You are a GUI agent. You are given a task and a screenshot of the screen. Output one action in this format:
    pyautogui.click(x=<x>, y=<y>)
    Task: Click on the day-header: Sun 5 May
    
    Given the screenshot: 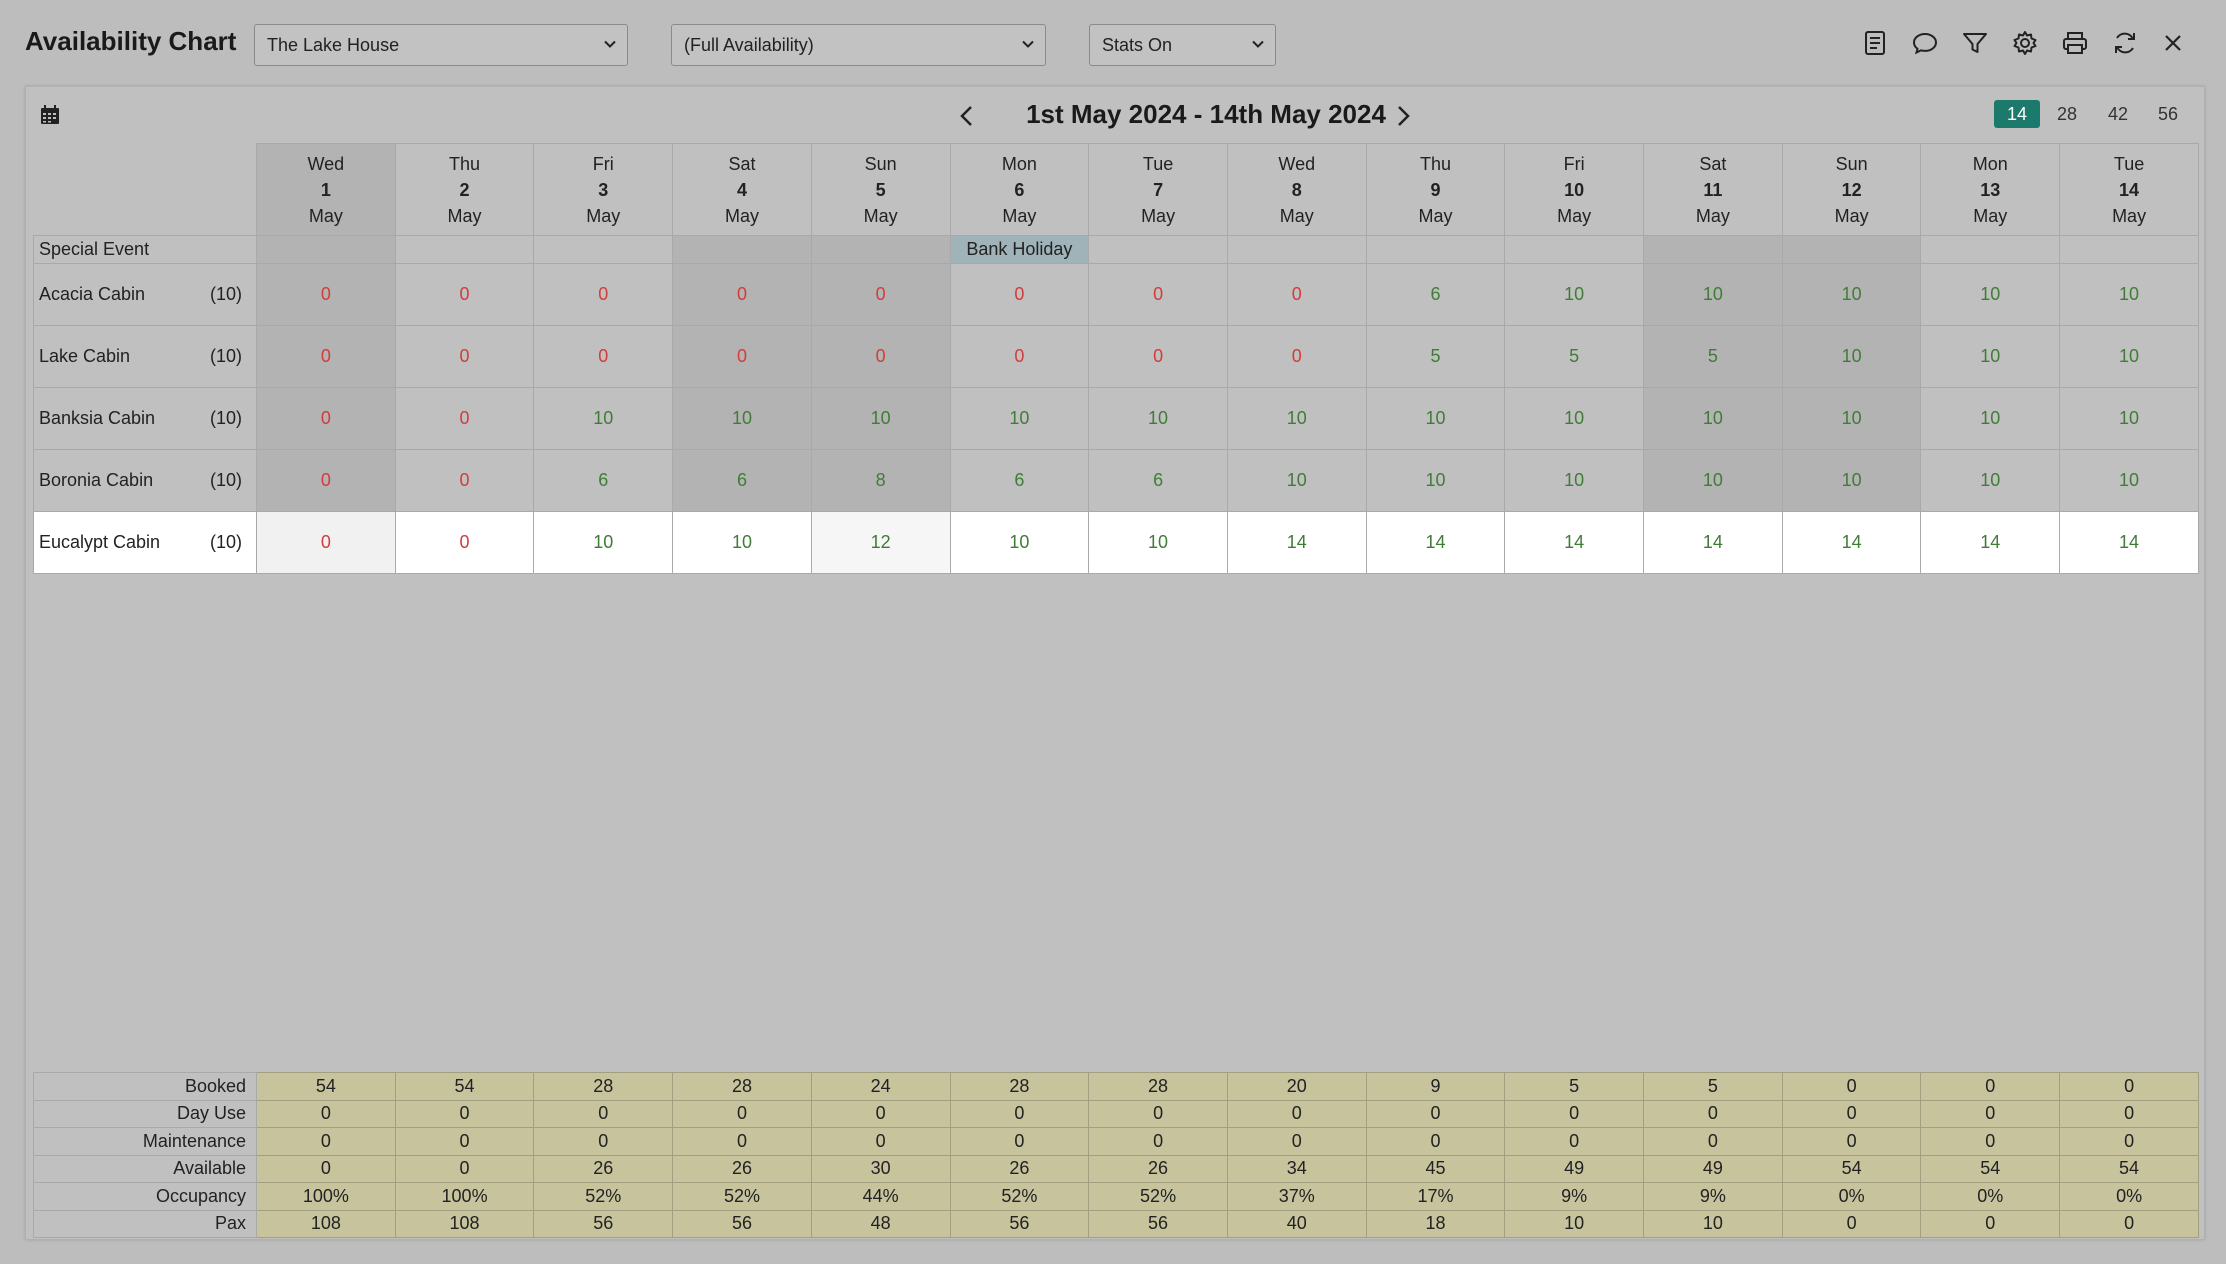 What is the action you would take?
    pyautogui.click(x=880, y=189)
    